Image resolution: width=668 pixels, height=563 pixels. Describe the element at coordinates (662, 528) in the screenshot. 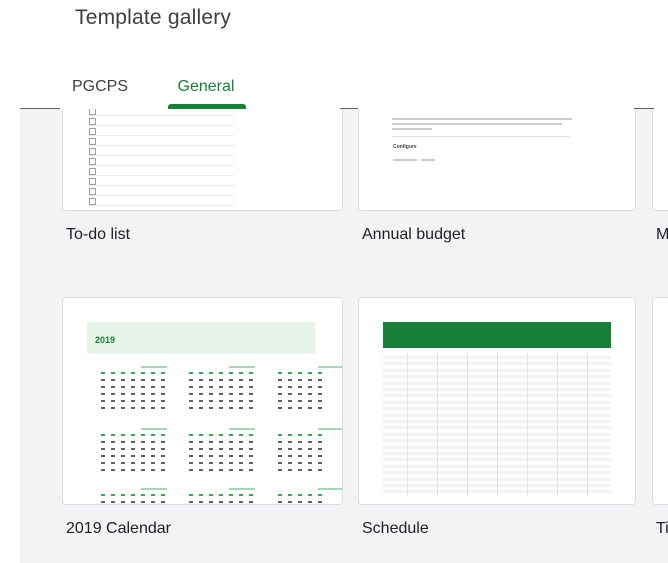

I see `template-label-partial-2: Ti` at that location.